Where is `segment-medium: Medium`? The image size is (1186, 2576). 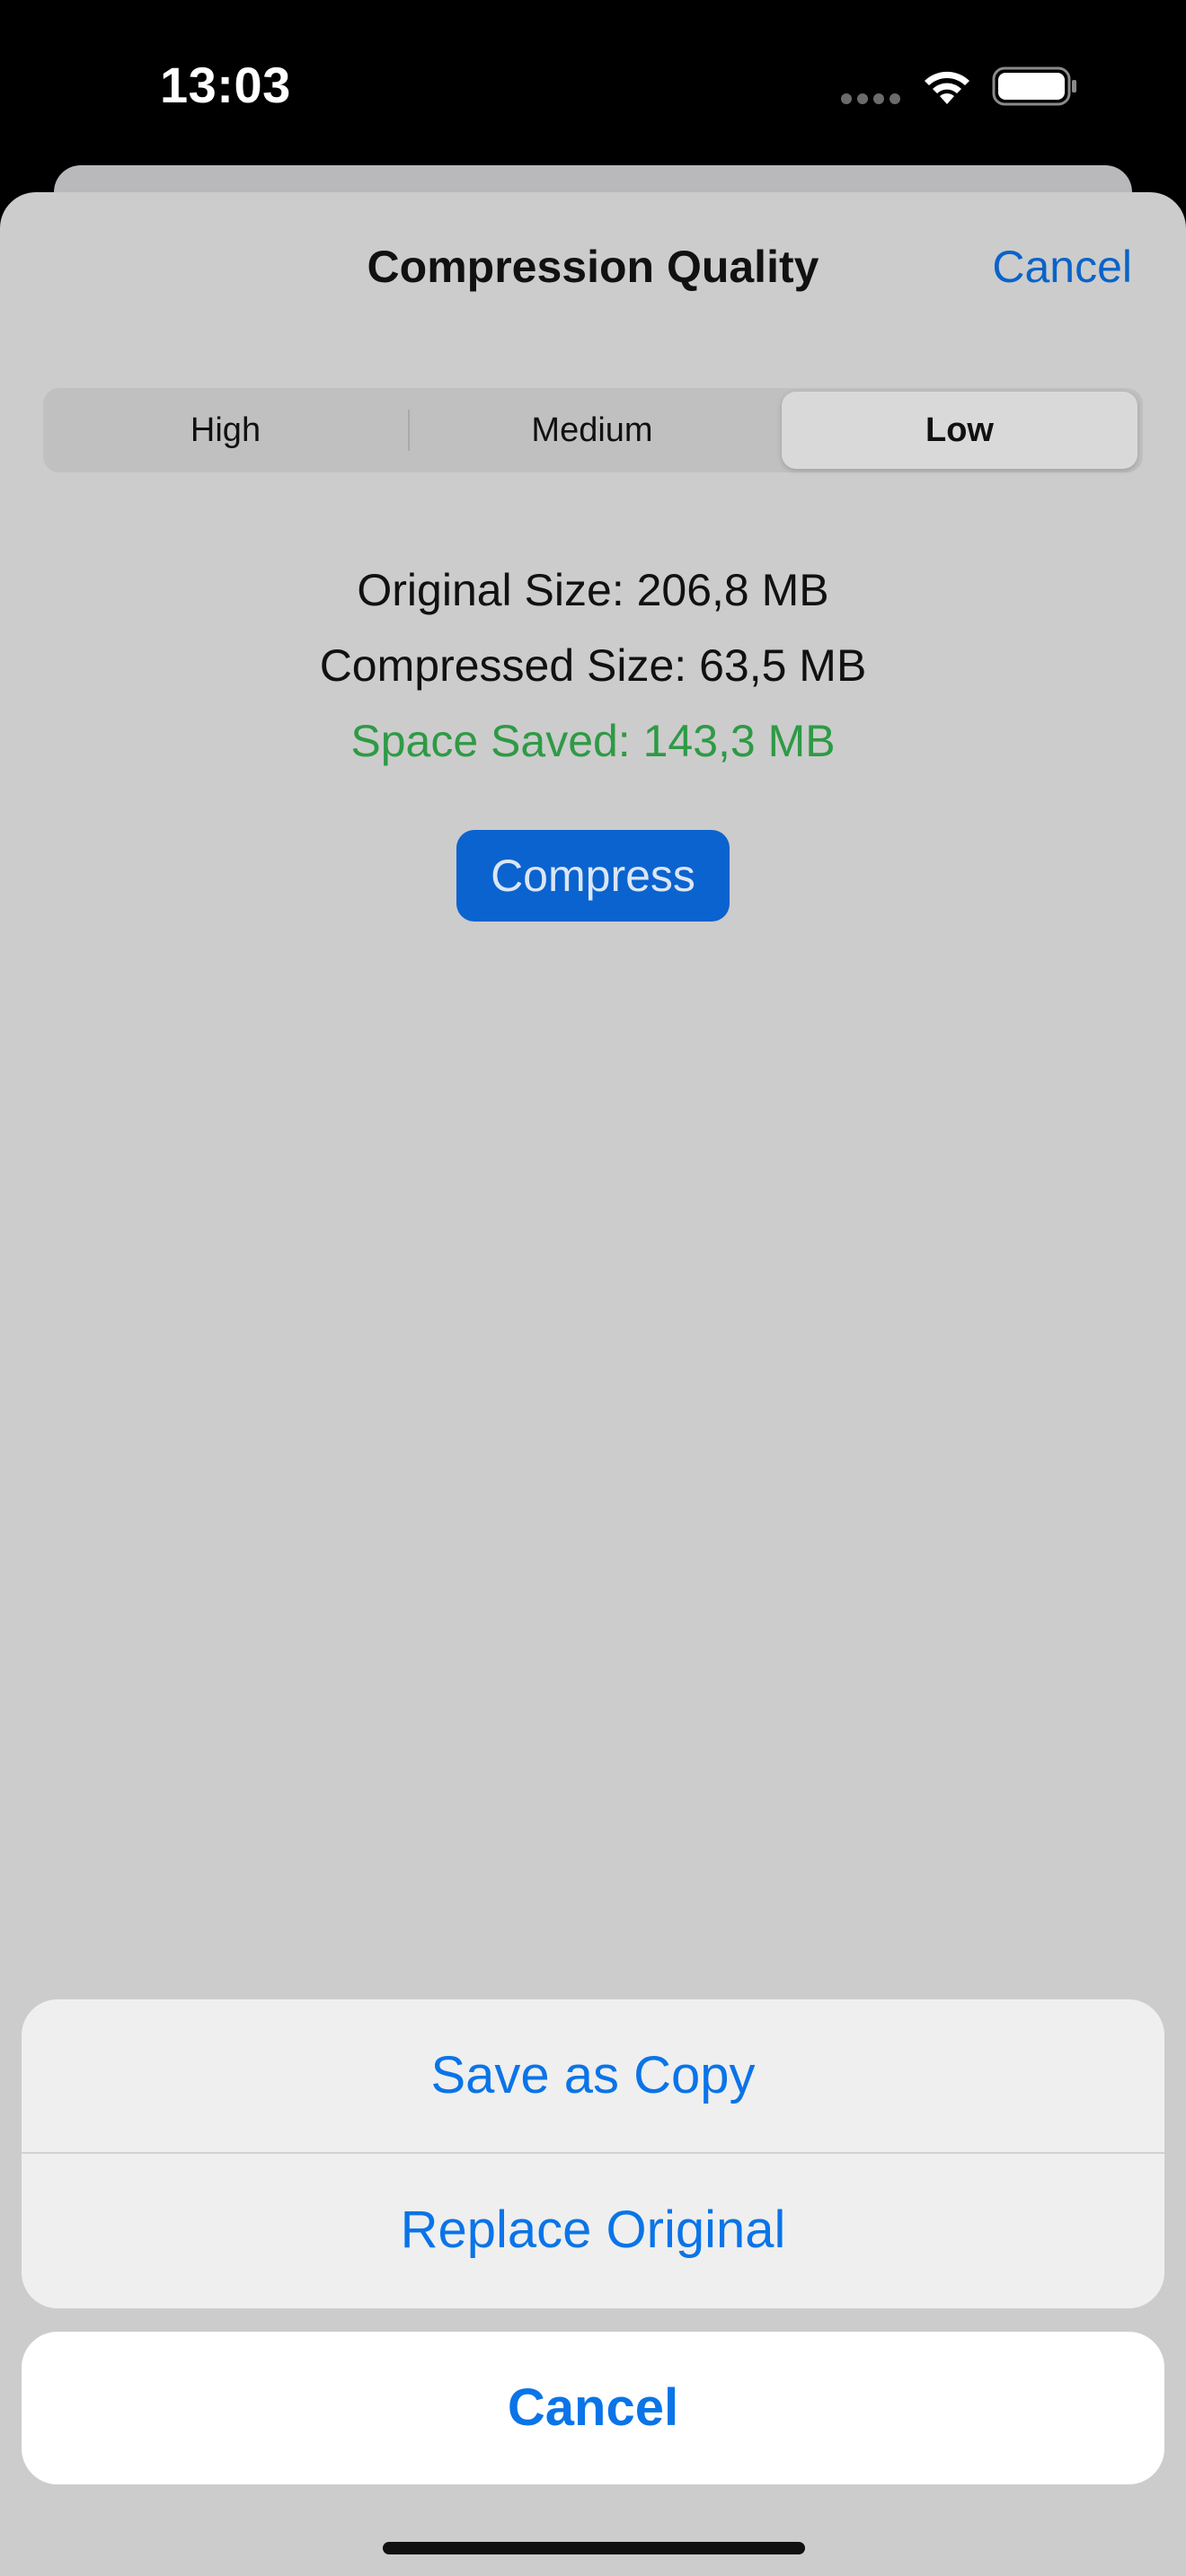
segment-medium: Medium is located at coordinates (592, 430).